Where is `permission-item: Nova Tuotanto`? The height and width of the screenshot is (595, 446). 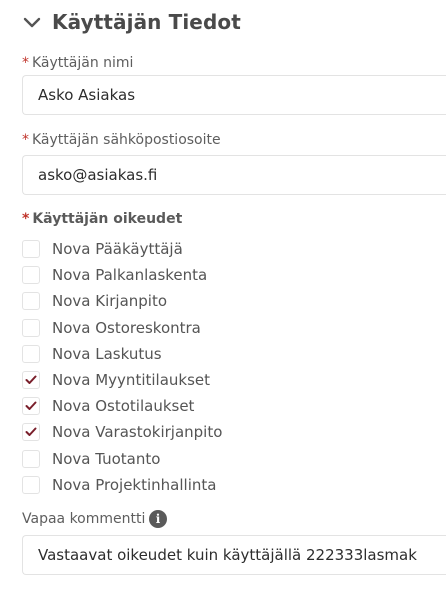 permission-item: Nova Tuotanto is located at coordinates (234, 459).